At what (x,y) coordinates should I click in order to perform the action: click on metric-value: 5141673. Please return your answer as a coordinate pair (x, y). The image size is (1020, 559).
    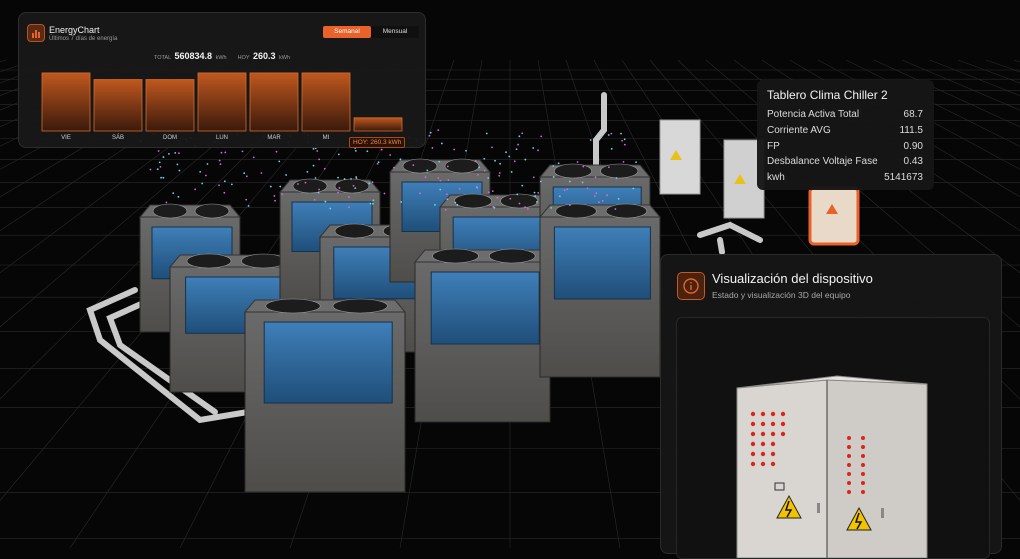
    Looking at the image, I should click on (903, 177).